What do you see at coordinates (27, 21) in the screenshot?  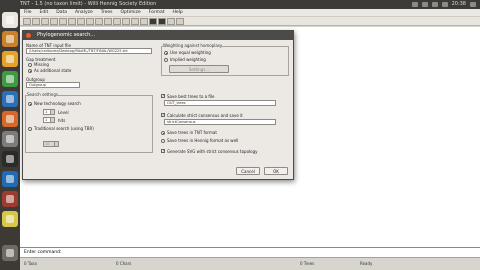 I see `open-icon` at bounding box center [27, 21].